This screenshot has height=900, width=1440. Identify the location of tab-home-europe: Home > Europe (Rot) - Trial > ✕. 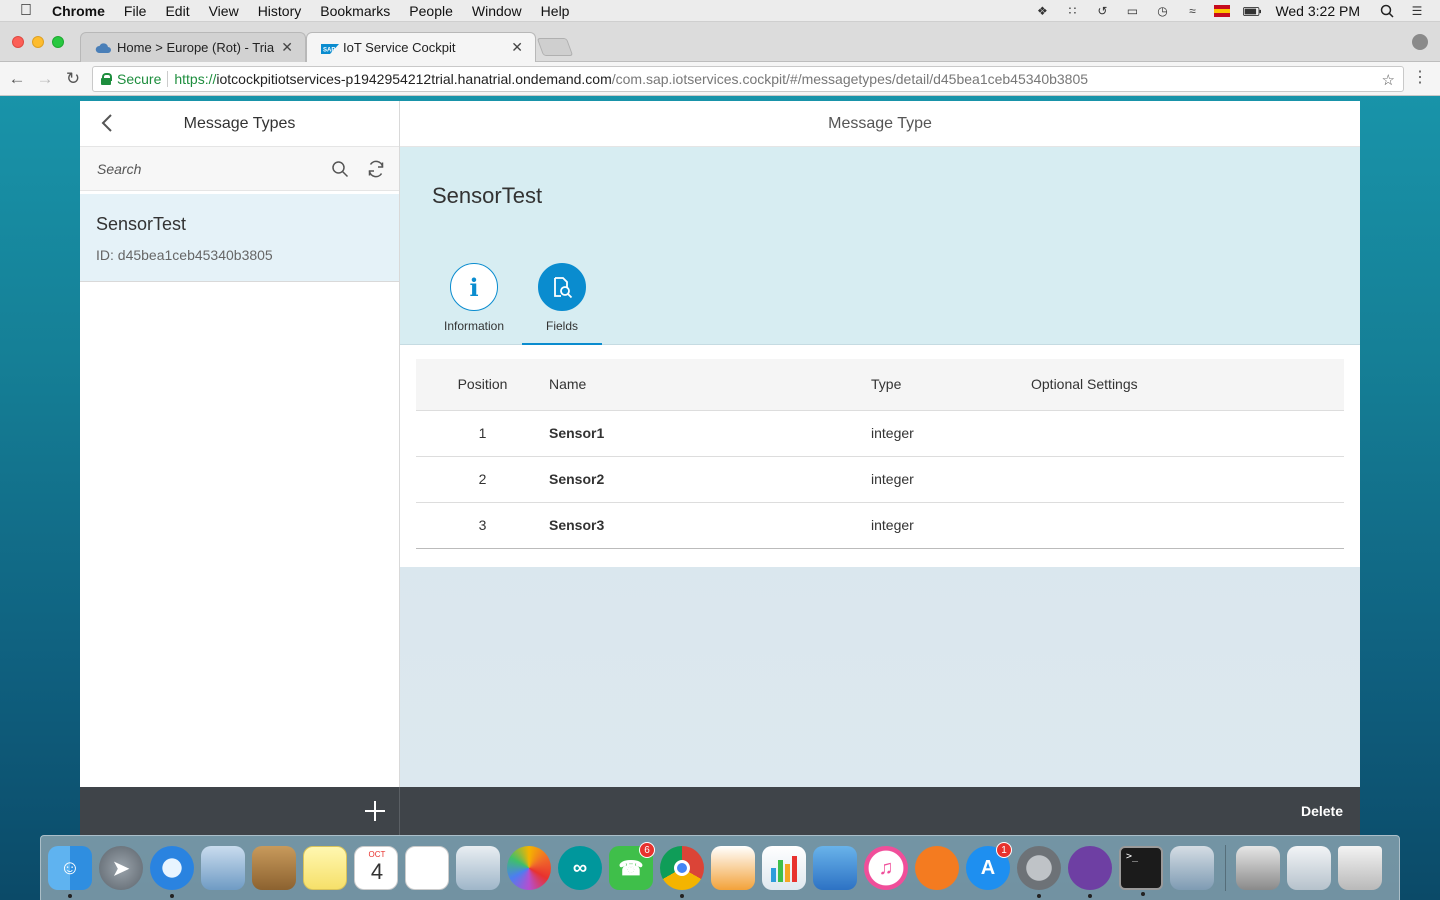
(193, 47).